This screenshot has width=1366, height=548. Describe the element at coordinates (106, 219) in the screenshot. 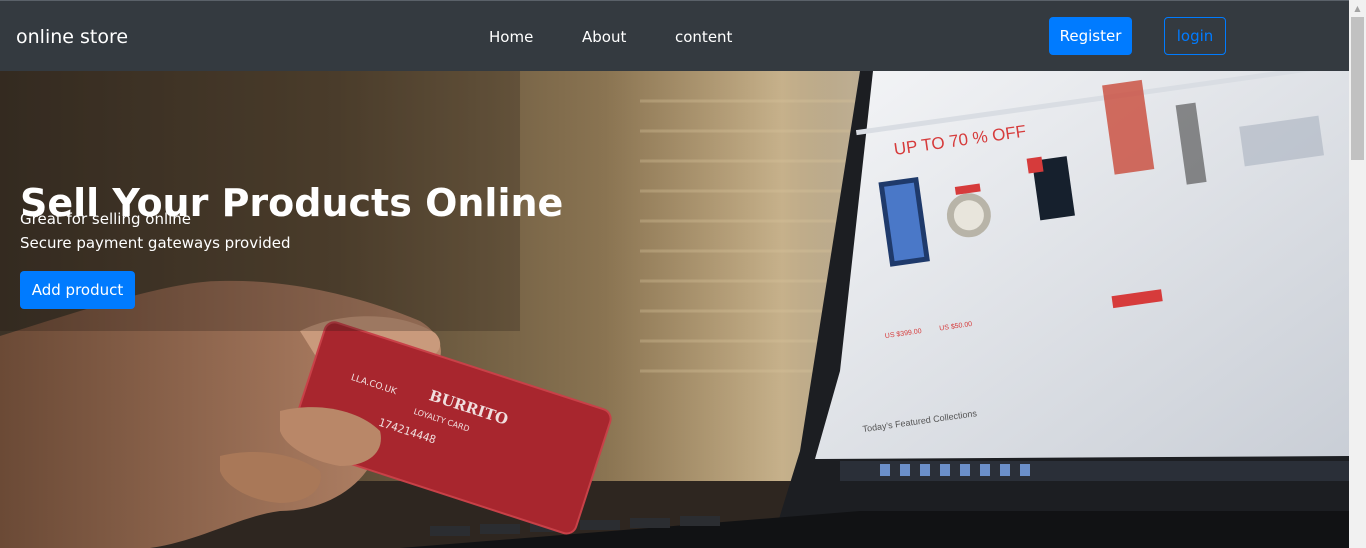

I see `hero-subtitle-1: Great for selling online` at that location.